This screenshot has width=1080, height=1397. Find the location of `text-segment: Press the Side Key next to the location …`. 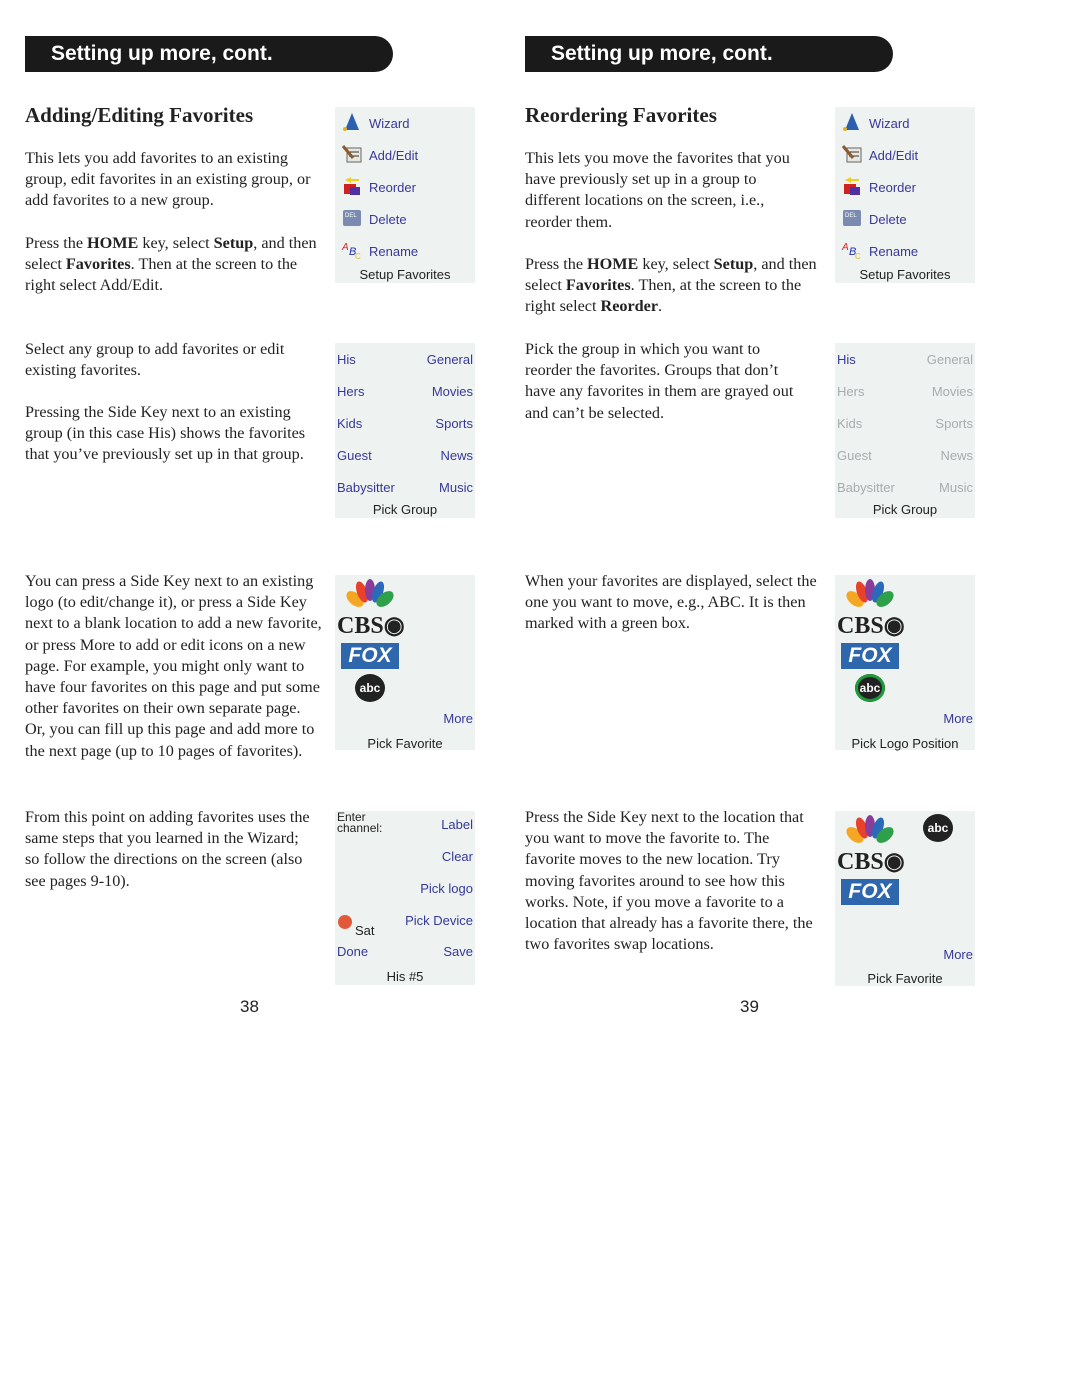

text-segment: Press the Side Key next to the location … is located at coordinates (669, 881).